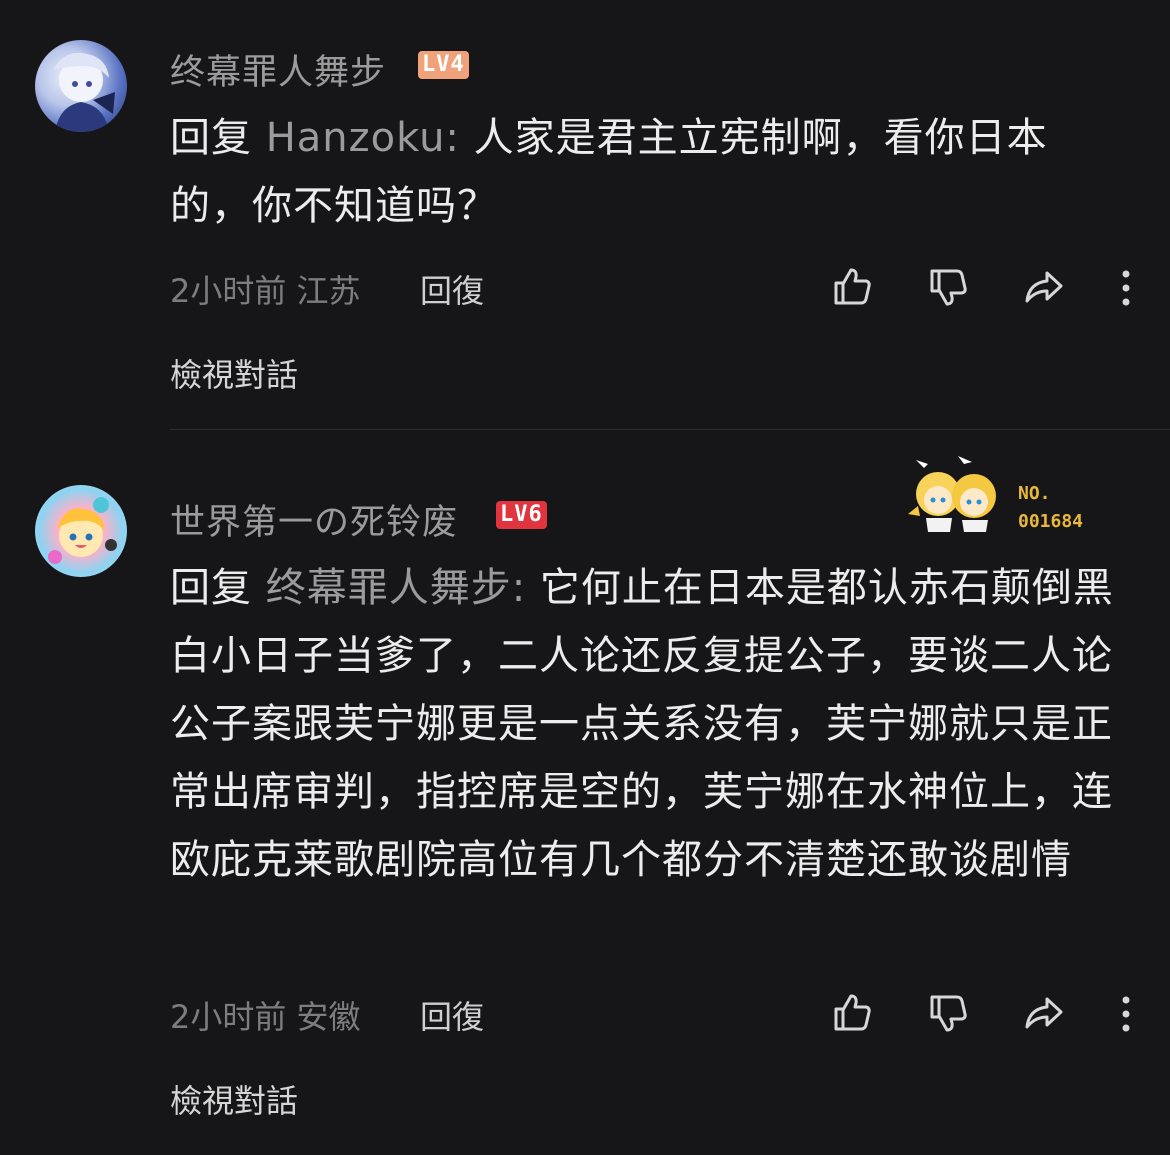 Image resolution: width=1170 pixels, height=1155 pixels. I want to click on comment-meta: 2小时前 江苏, so click(265, 289).